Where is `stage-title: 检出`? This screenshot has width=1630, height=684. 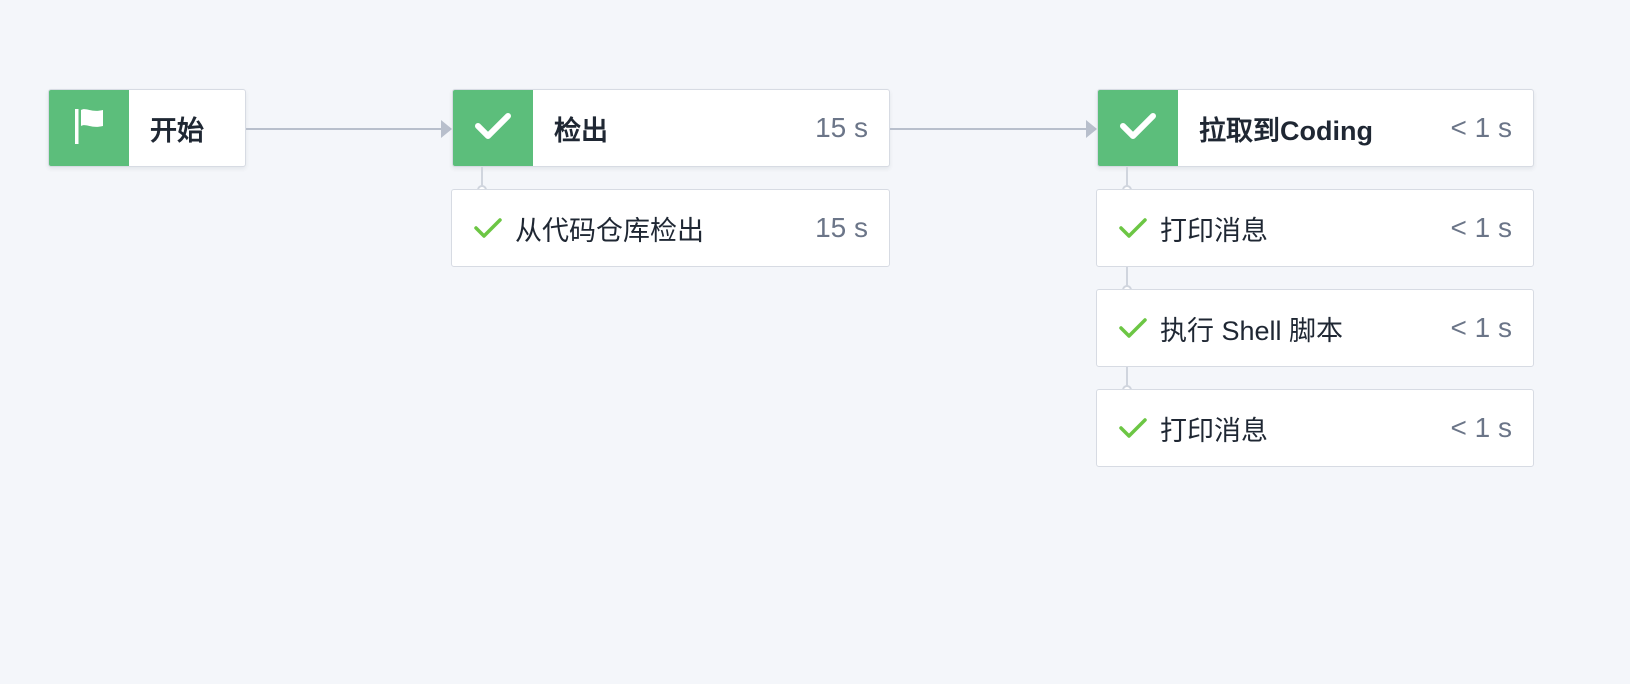 stage-title: 检出 is located at coordinates (581, 130).